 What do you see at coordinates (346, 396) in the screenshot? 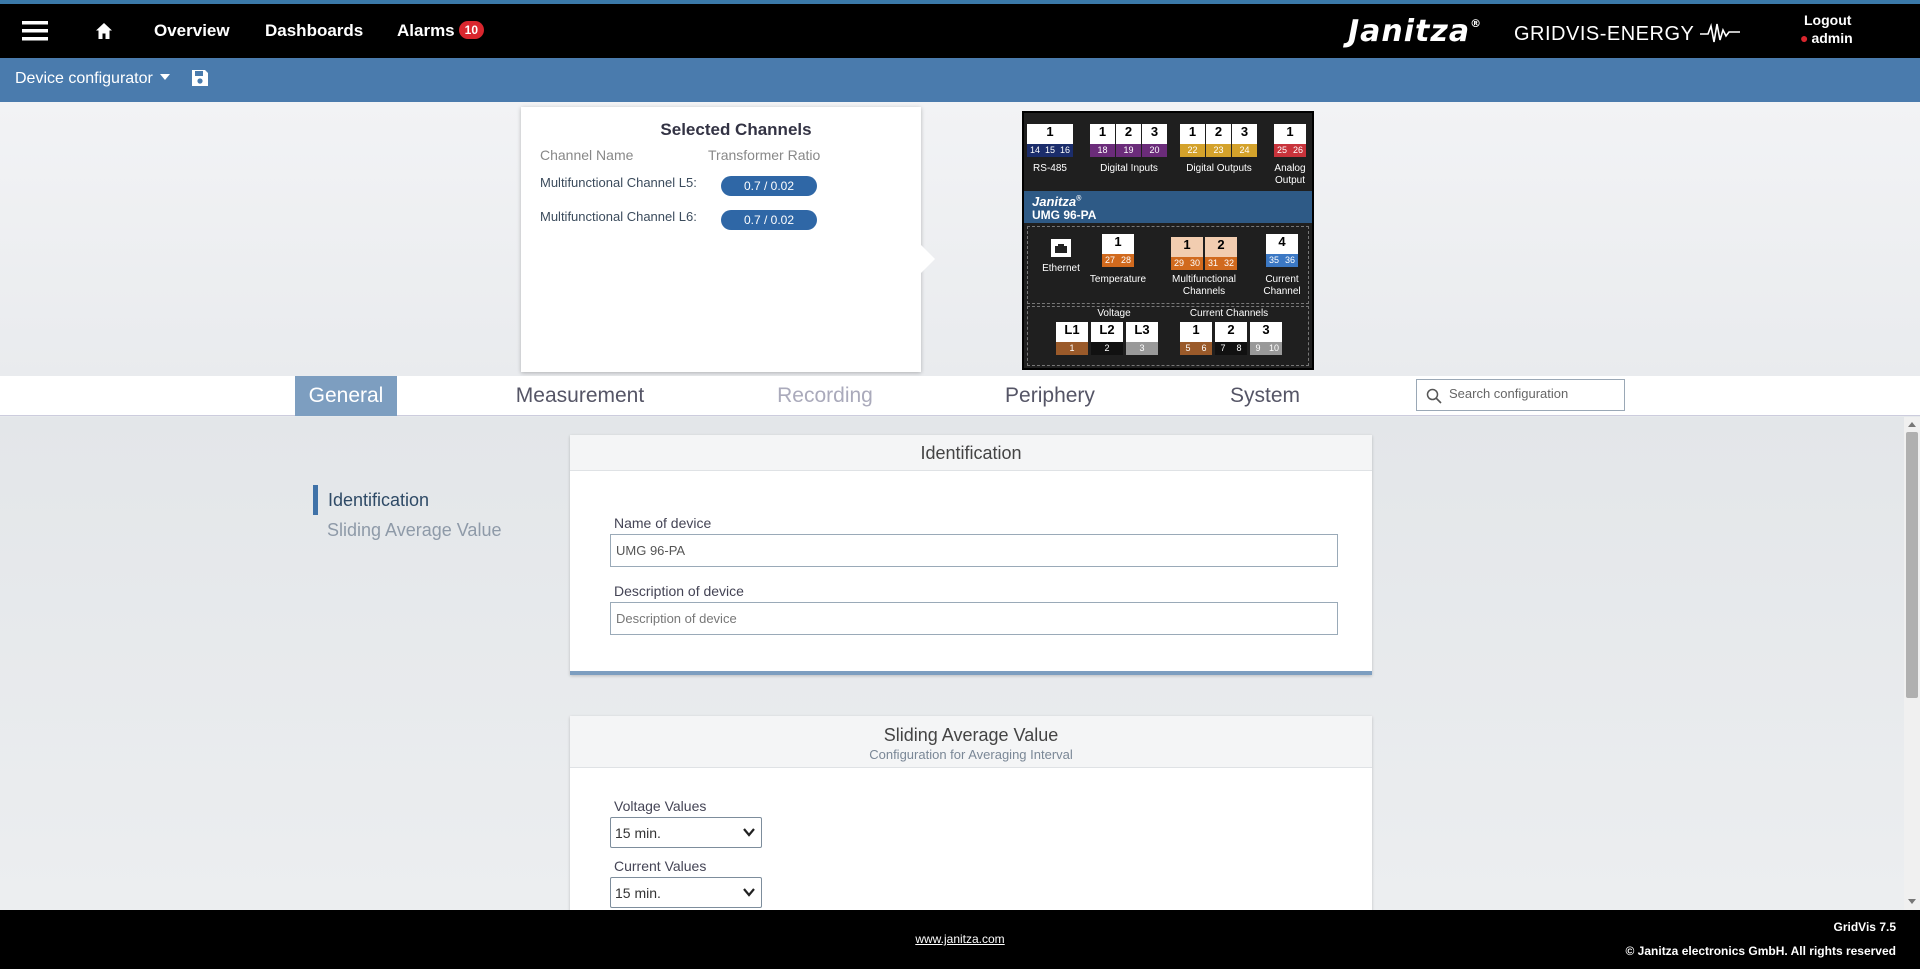
I see `tab-general: General` at bounding box center [346, 396].